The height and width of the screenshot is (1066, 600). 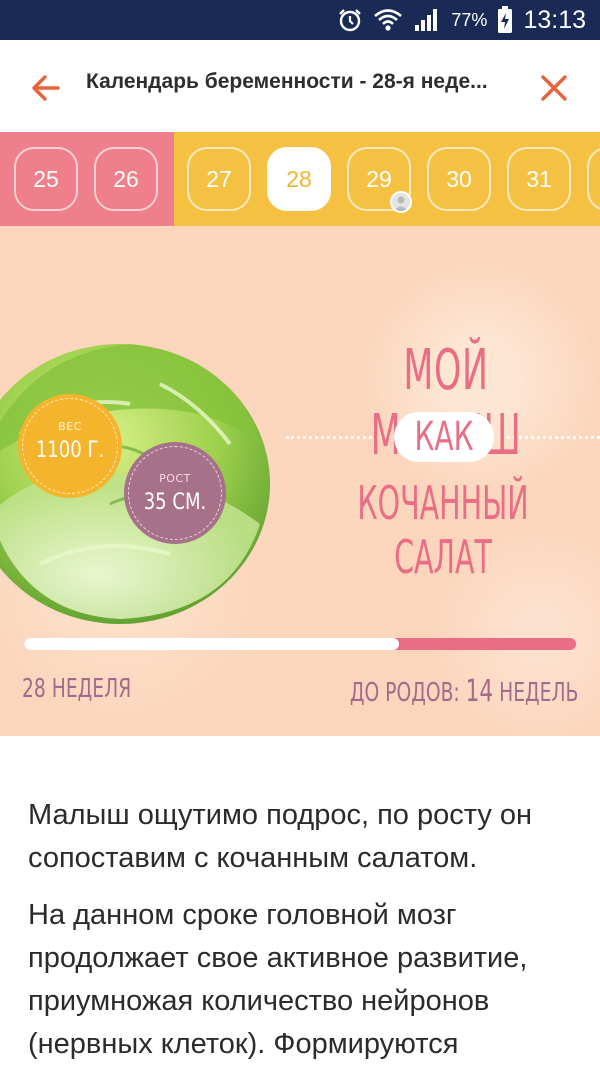 What do you see at coordinates (300, 20) in the screenshot?
I see `status-bar: 77% 13:13` at bounding box center [300, 20].